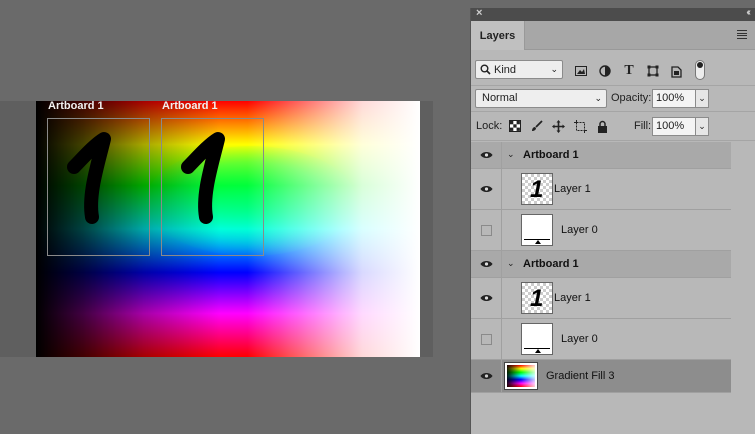 The image size is (755, 434). I want to click on fill-dropdown: ⌄, so click(702, 126).